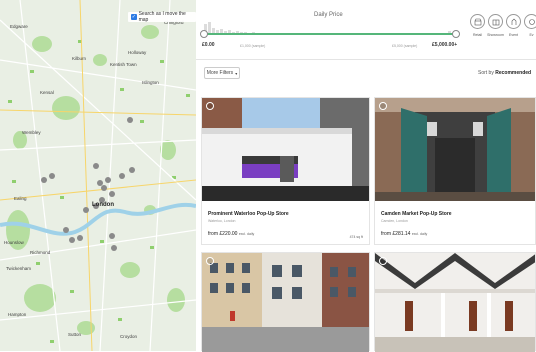  What do you see at coordinates (486, 73) in the screenshot?
I see `sort-prefix: Sort by` at bounding box center [486, 73].